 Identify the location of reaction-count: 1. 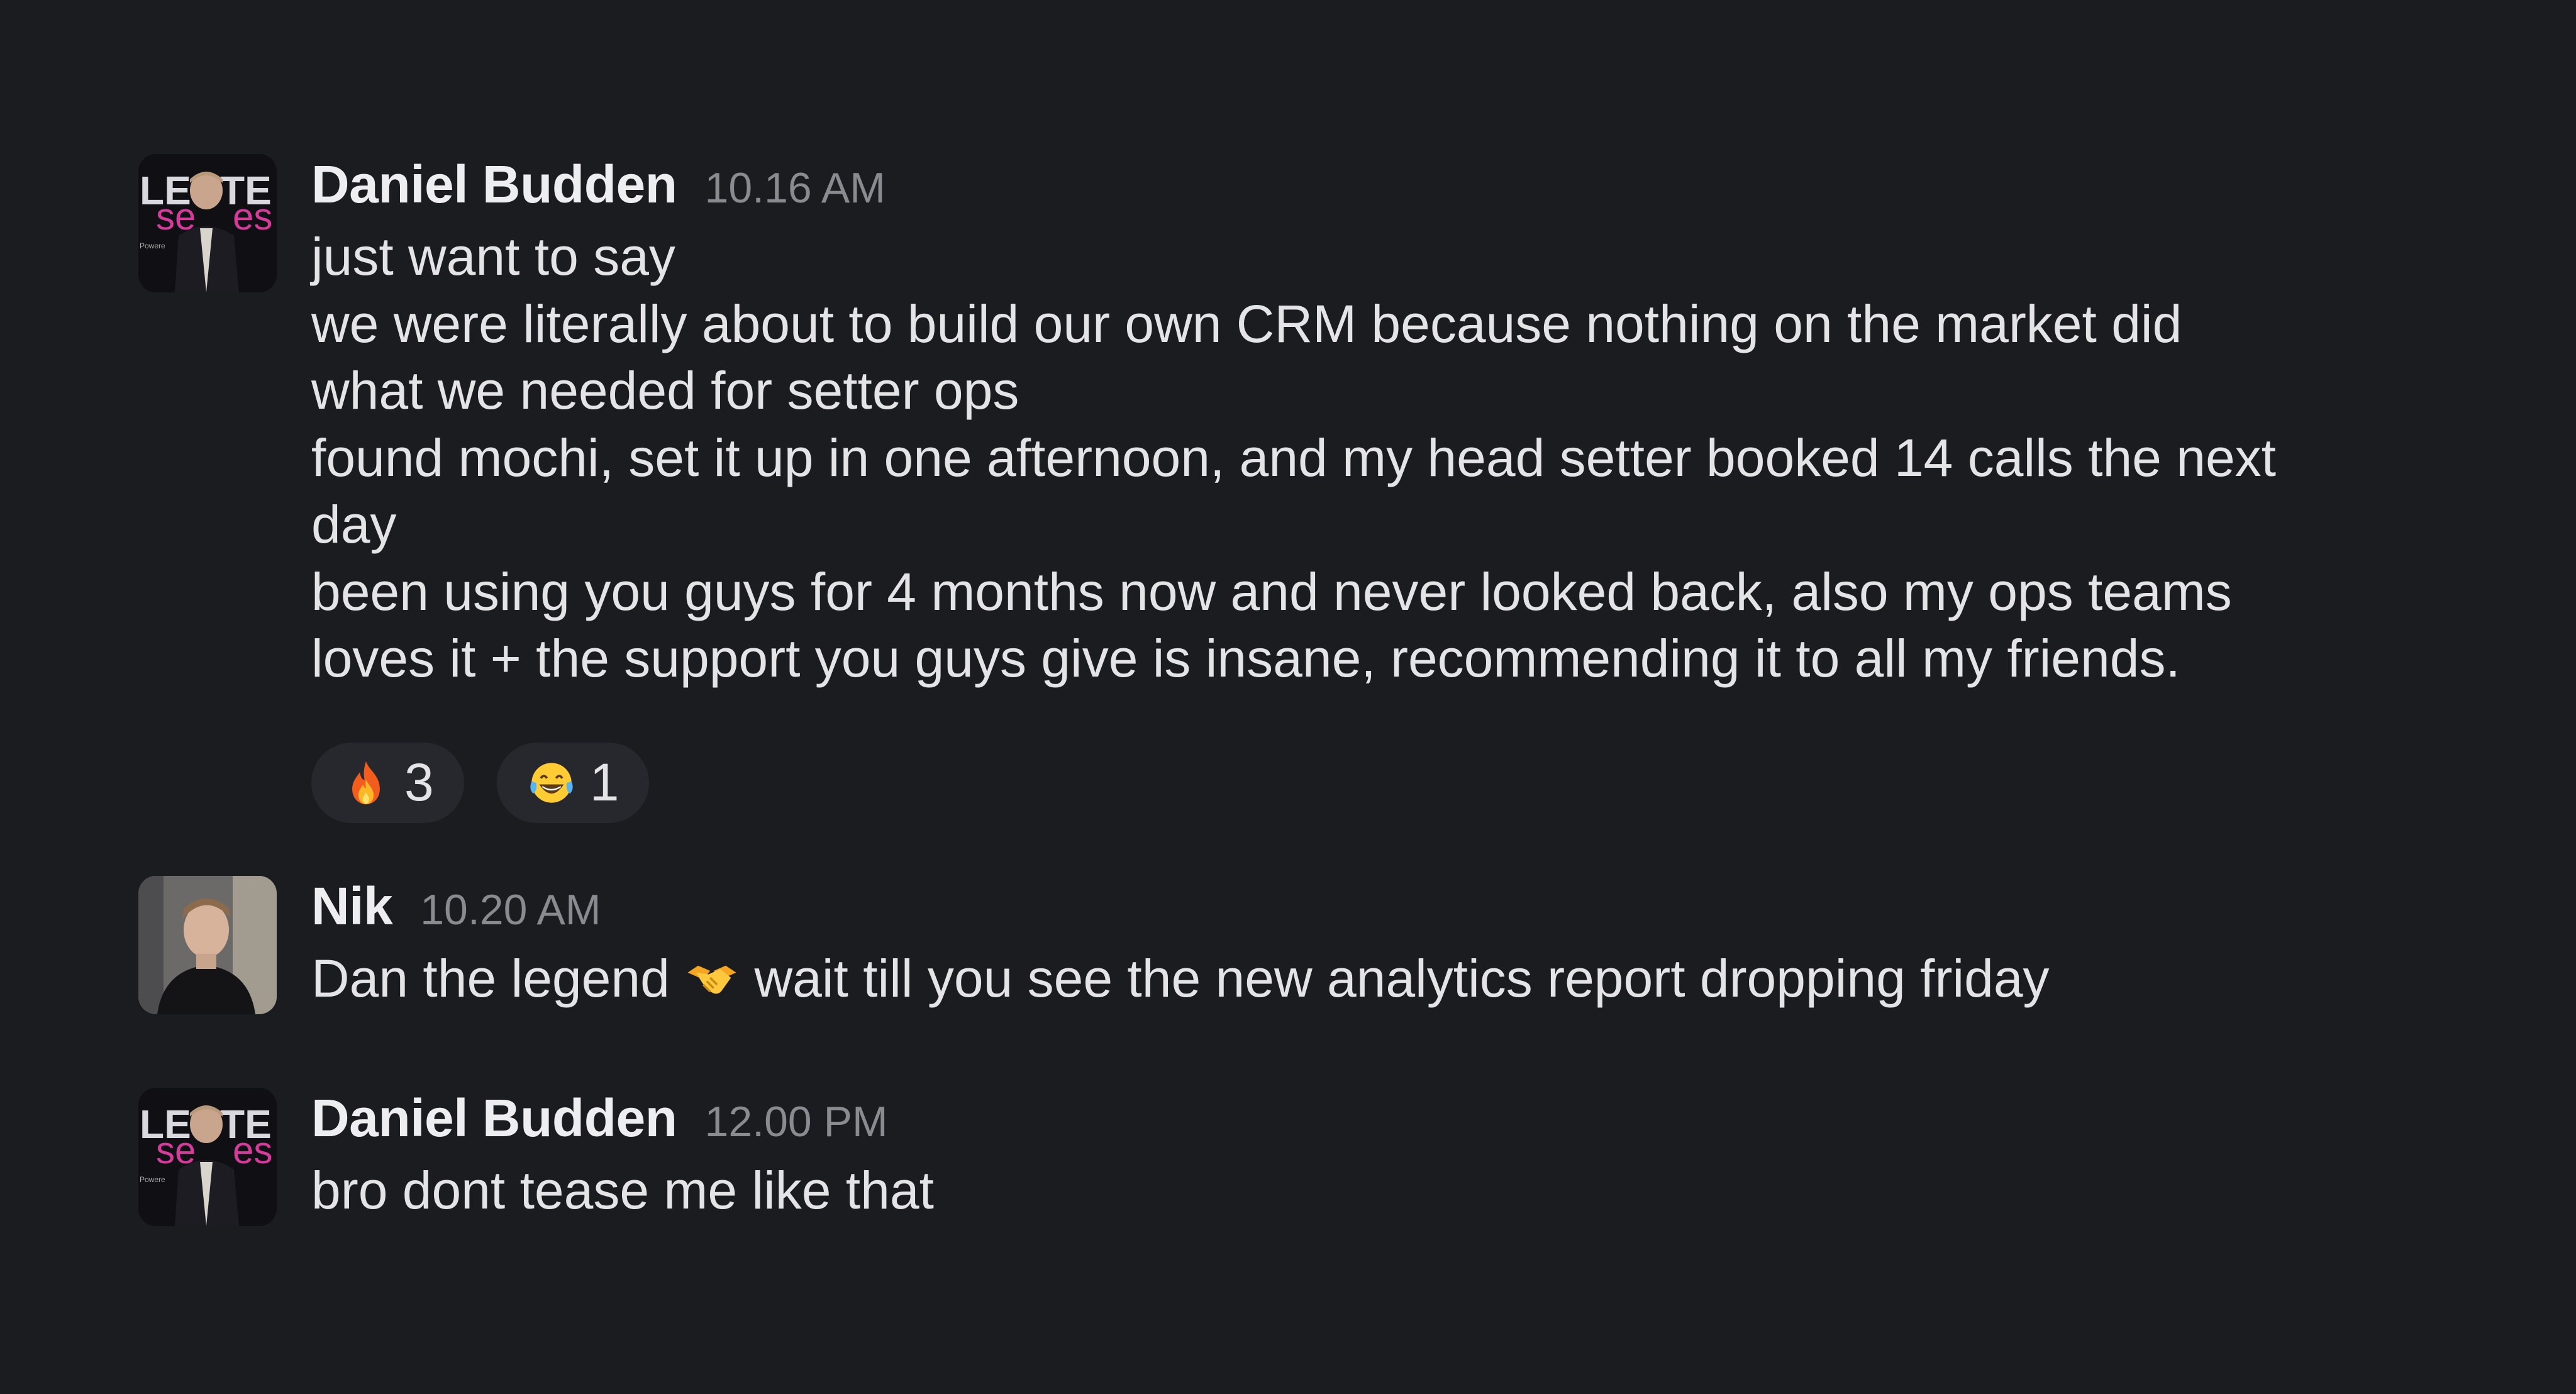
(604, 782).